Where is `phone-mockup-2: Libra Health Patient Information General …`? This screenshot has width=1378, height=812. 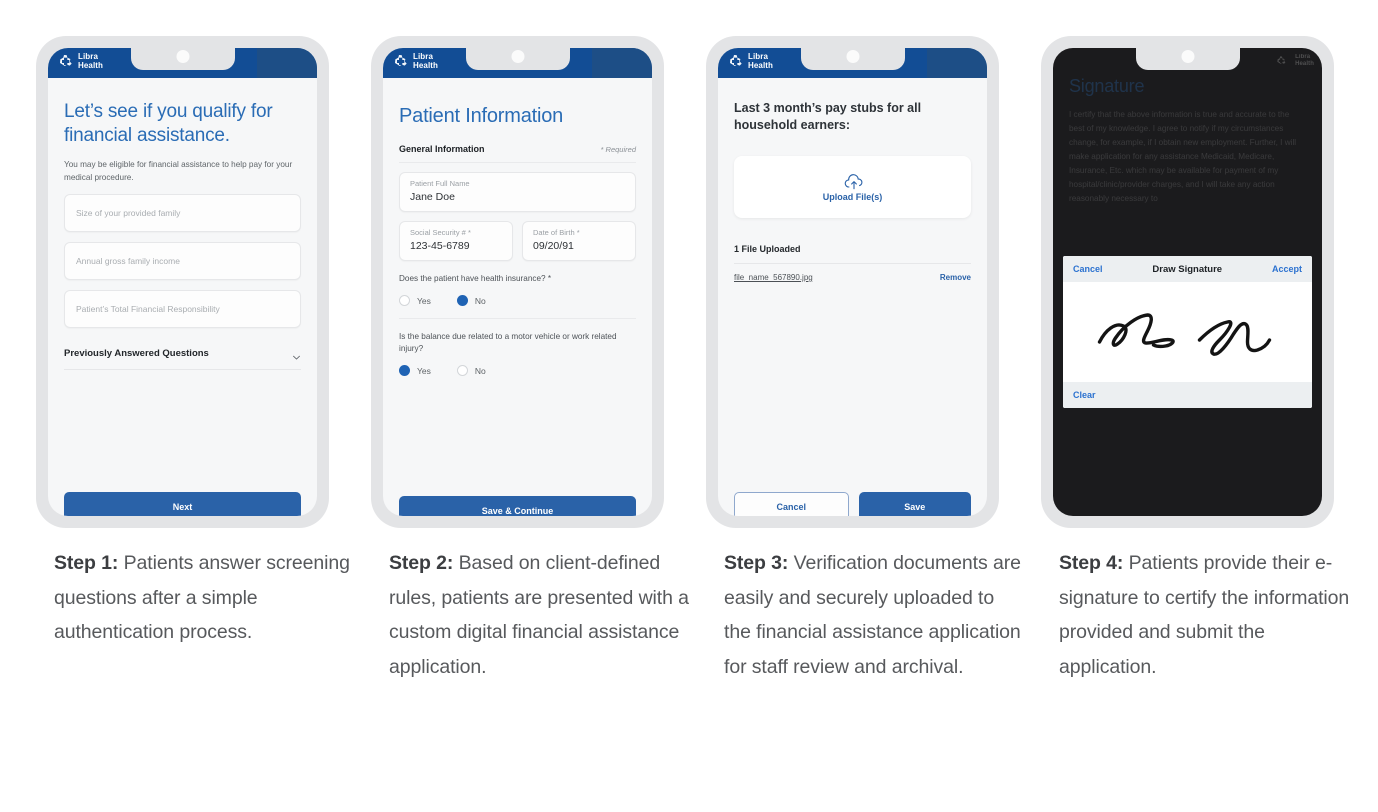
phone-mockup-2: Libra Health Patient Information General … is located at coordinates (517, 282).